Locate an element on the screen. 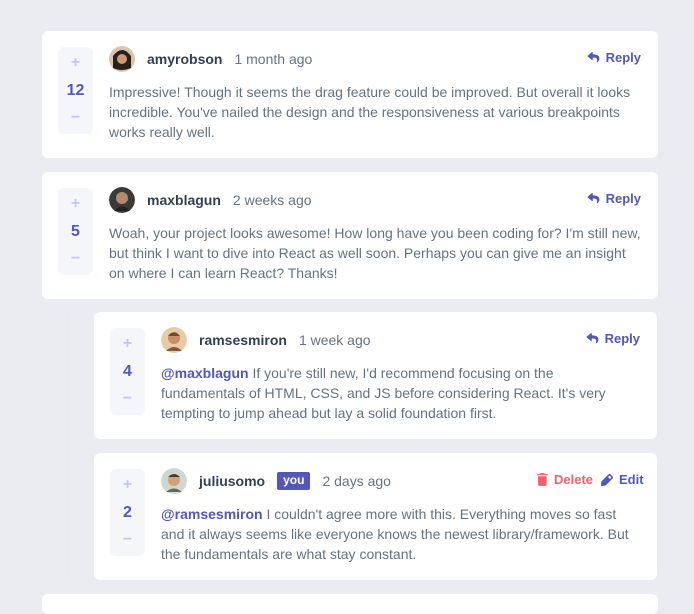 The height and width of the screenshot is (614, 694). vote-control: + 5 − is located at coordinates (75, 231).